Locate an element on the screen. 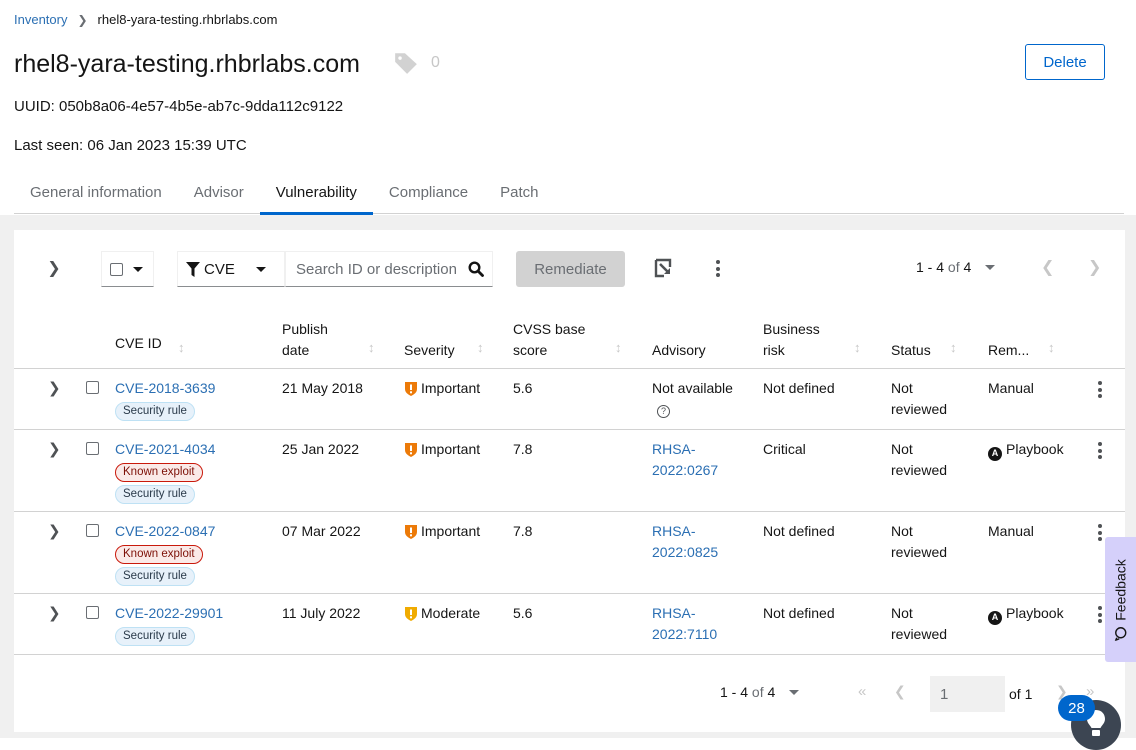  cve-link: CVE-2018-3639 is located at coordinates (165, 388).